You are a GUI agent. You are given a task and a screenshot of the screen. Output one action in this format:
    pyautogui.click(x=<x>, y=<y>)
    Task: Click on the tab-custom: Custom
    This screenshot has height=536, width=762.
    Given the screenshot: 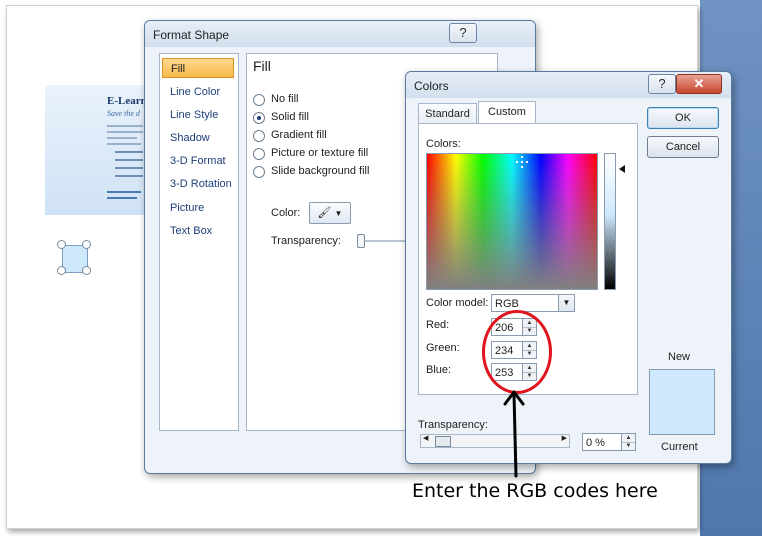 What is the action you would take?
    pyautogui.click(x=507, y=112)
    